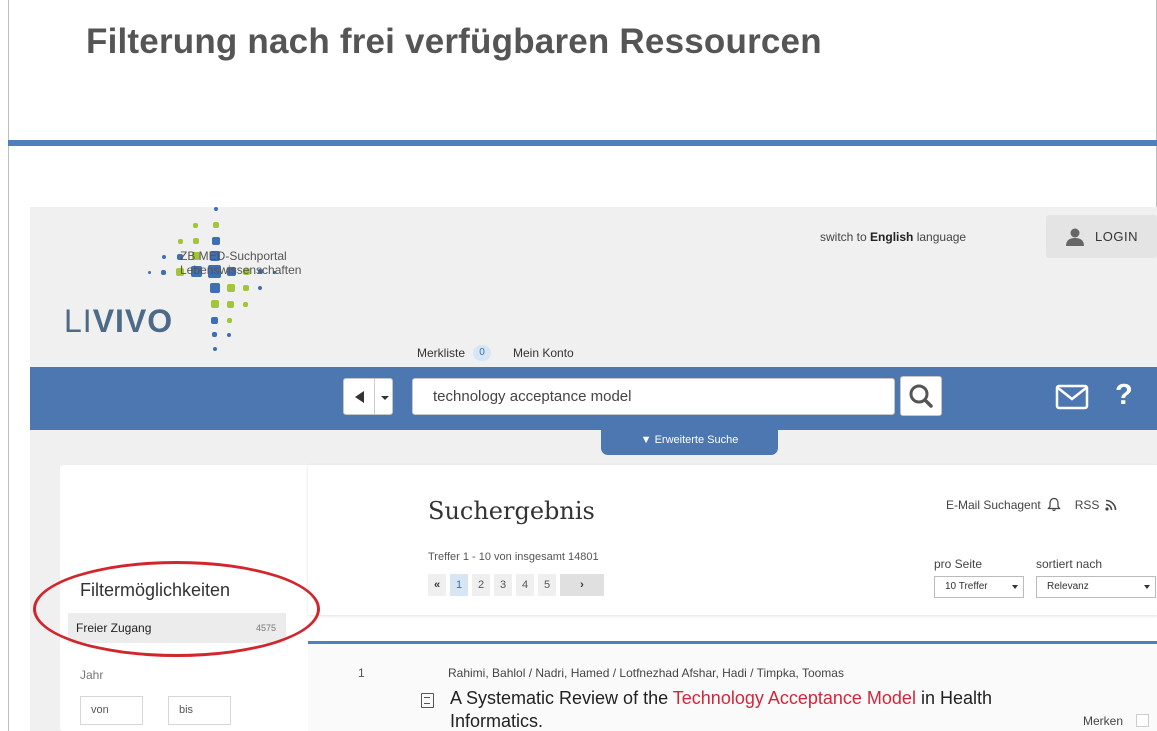 Image resolution: width=1157 pixels, height=731 pixels. I want to click on pager-next: ›, so click(582, 585).